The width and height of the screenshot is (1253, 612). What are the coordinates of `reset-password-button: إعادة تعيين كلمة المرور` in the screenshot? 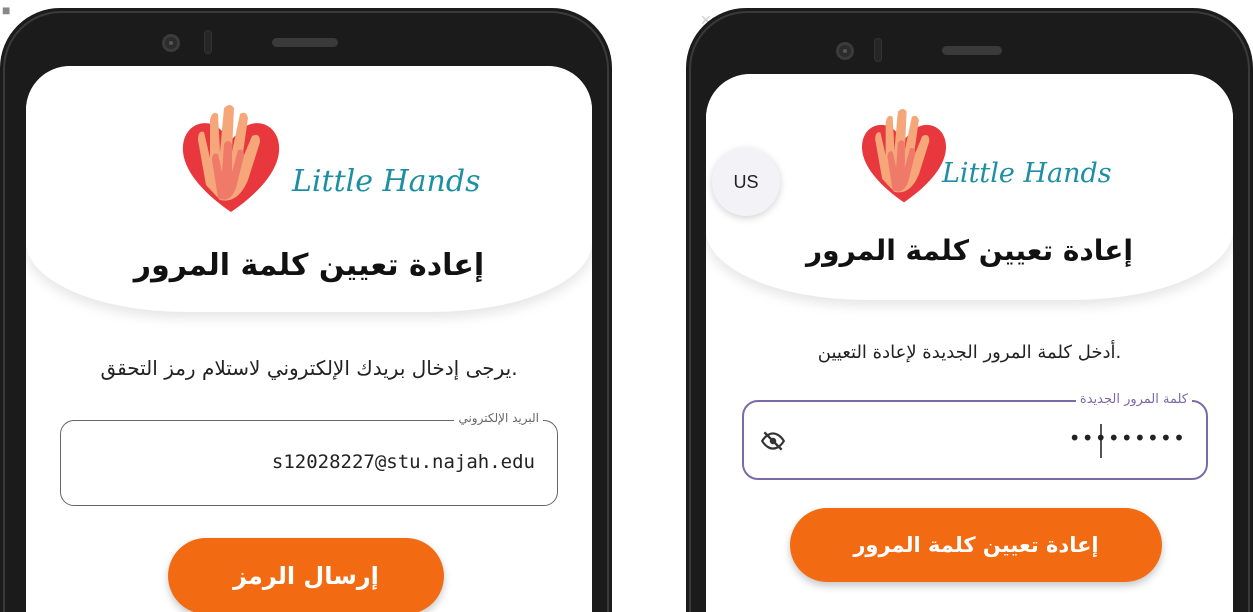 It's located at (976, 545).